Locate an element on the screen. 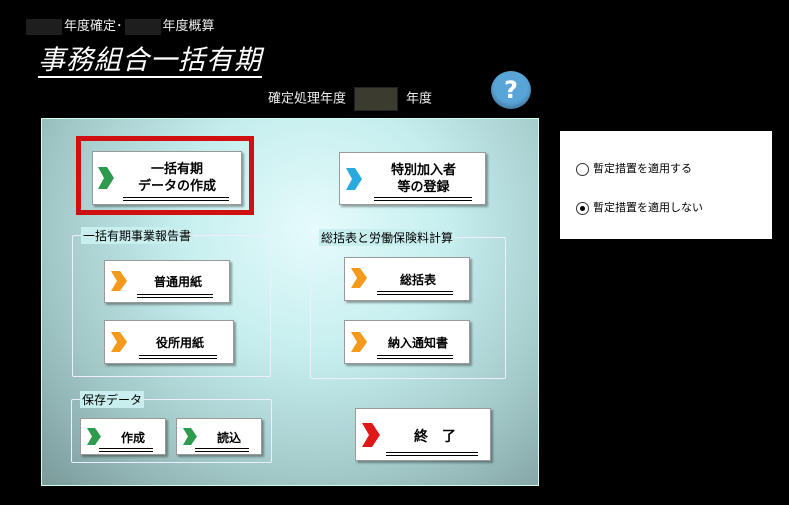 This screenshot has height=505, width=789. payment-notice-label: 納入通知書 is located at coordinates (417, 343).